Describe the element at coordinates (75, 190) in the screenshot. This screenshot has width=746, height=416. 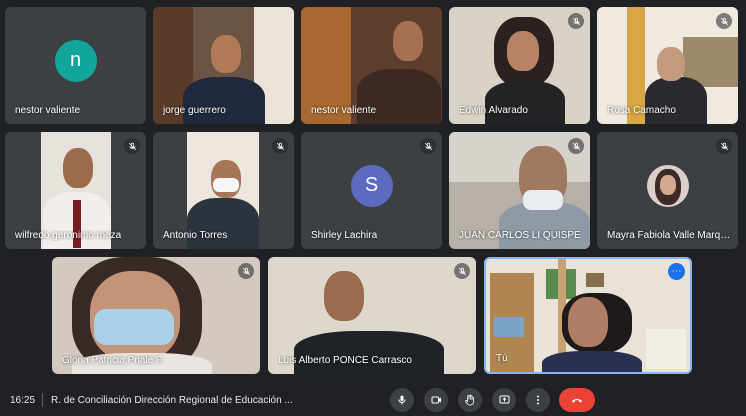
I see `participant-tile: wilfredo geronimo meza` at that location.